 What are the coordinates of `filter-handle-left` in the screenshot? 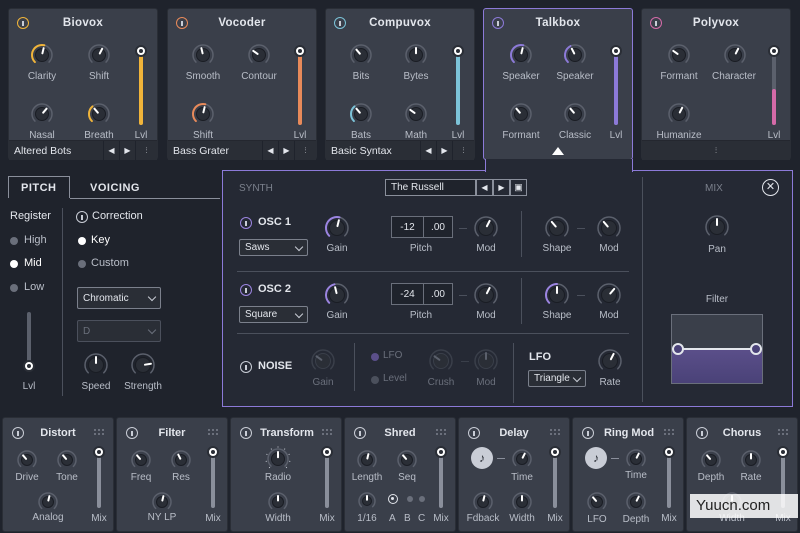 It's located at (678, 349).